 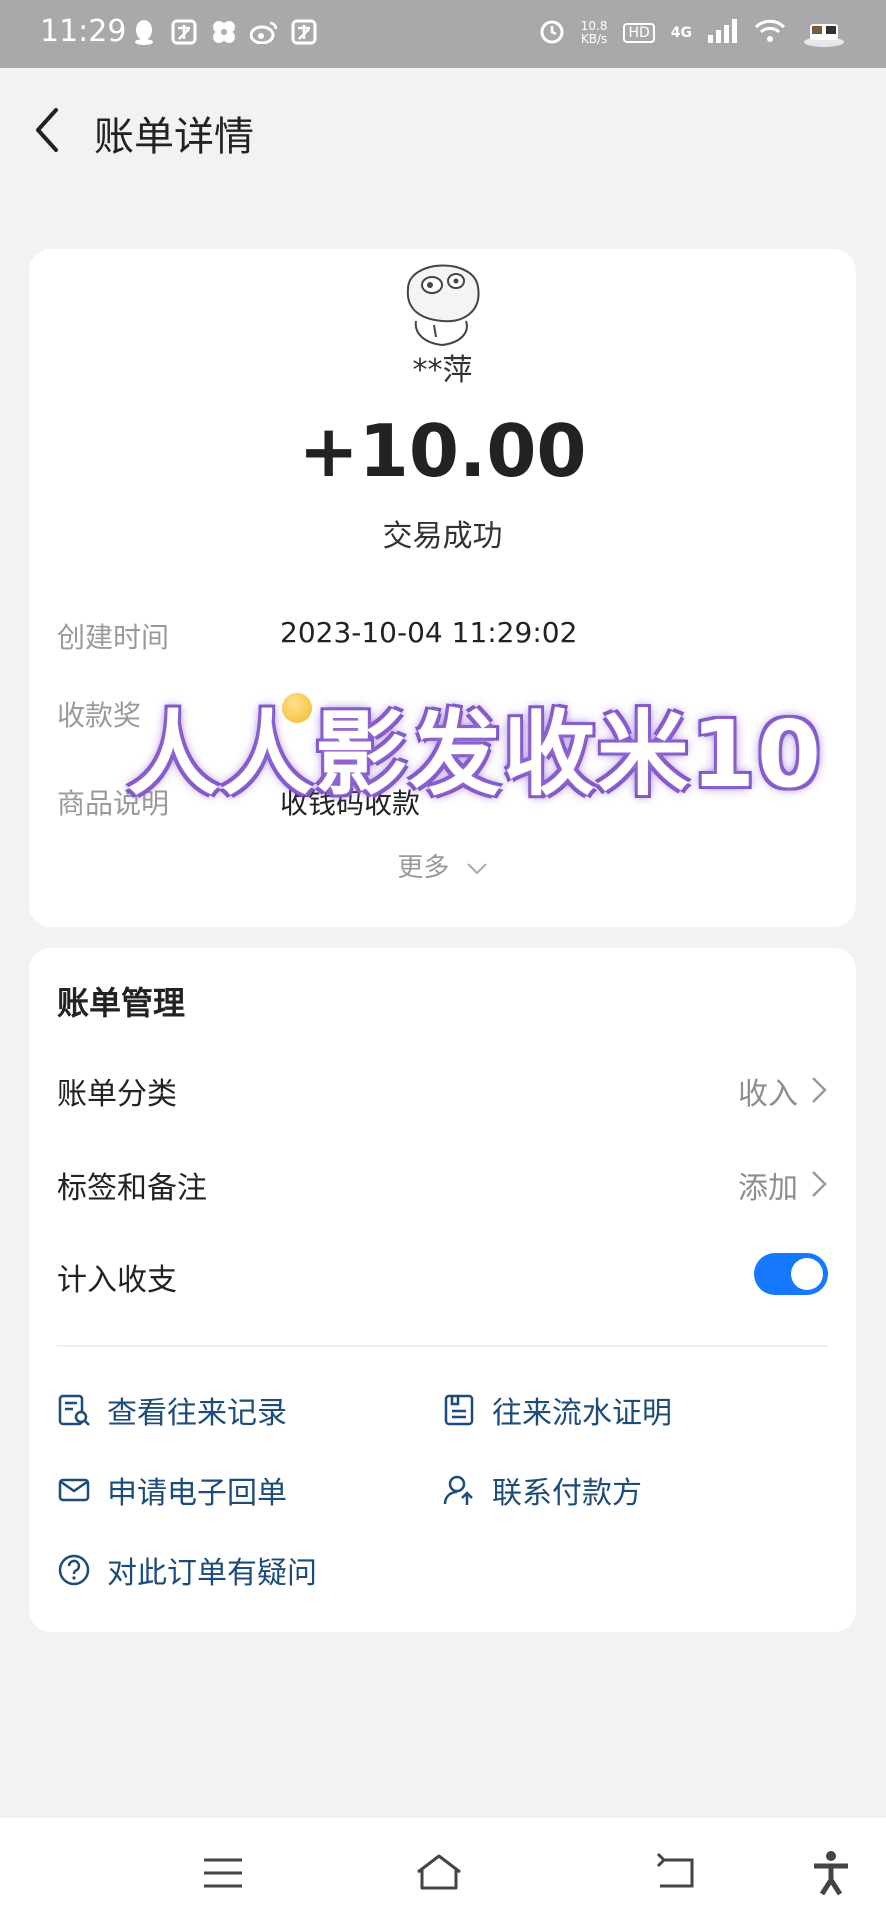 What do you see at coordinates (442, 1346) in the screenshot?
I see `divider` at bounding box center [442, 1346].